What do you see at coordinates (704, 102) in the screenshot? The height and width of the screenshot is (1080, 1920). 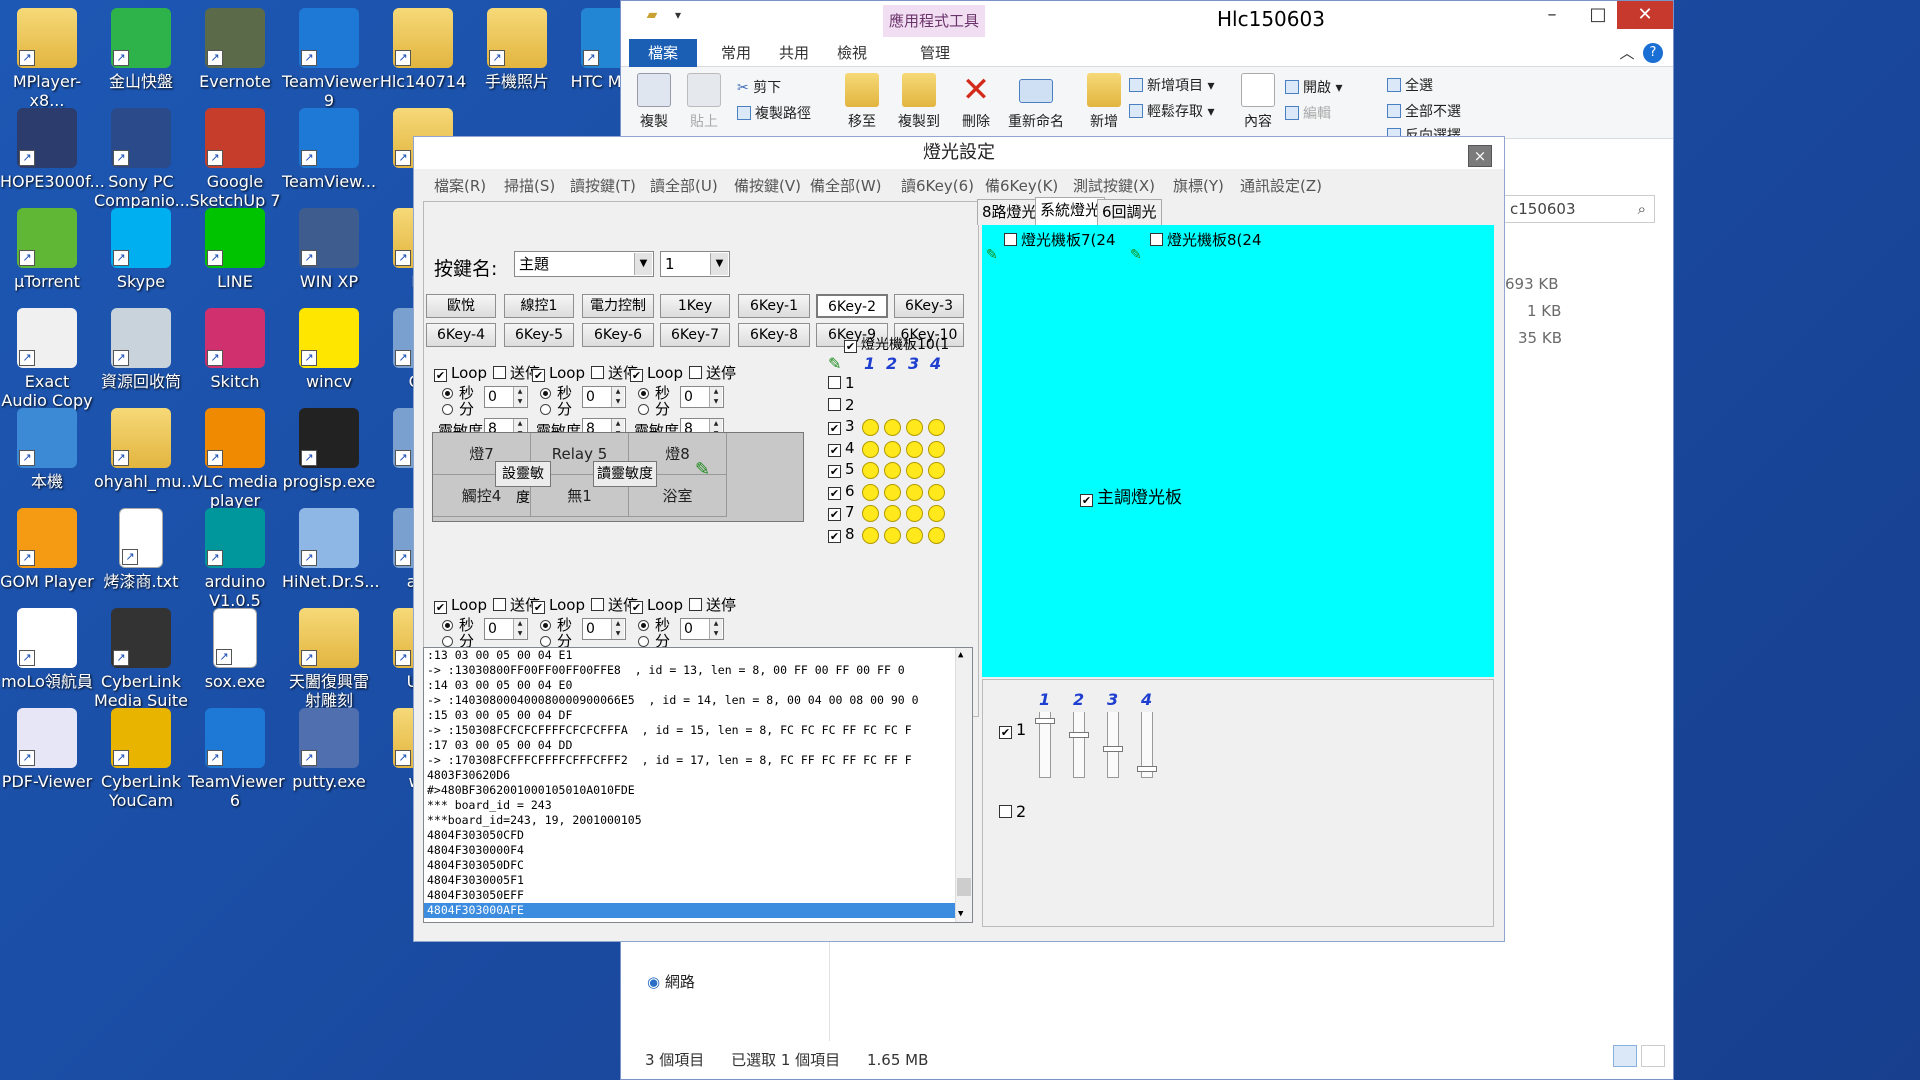 I see `paste-button: 貼上` at bounding box center [704, 102].